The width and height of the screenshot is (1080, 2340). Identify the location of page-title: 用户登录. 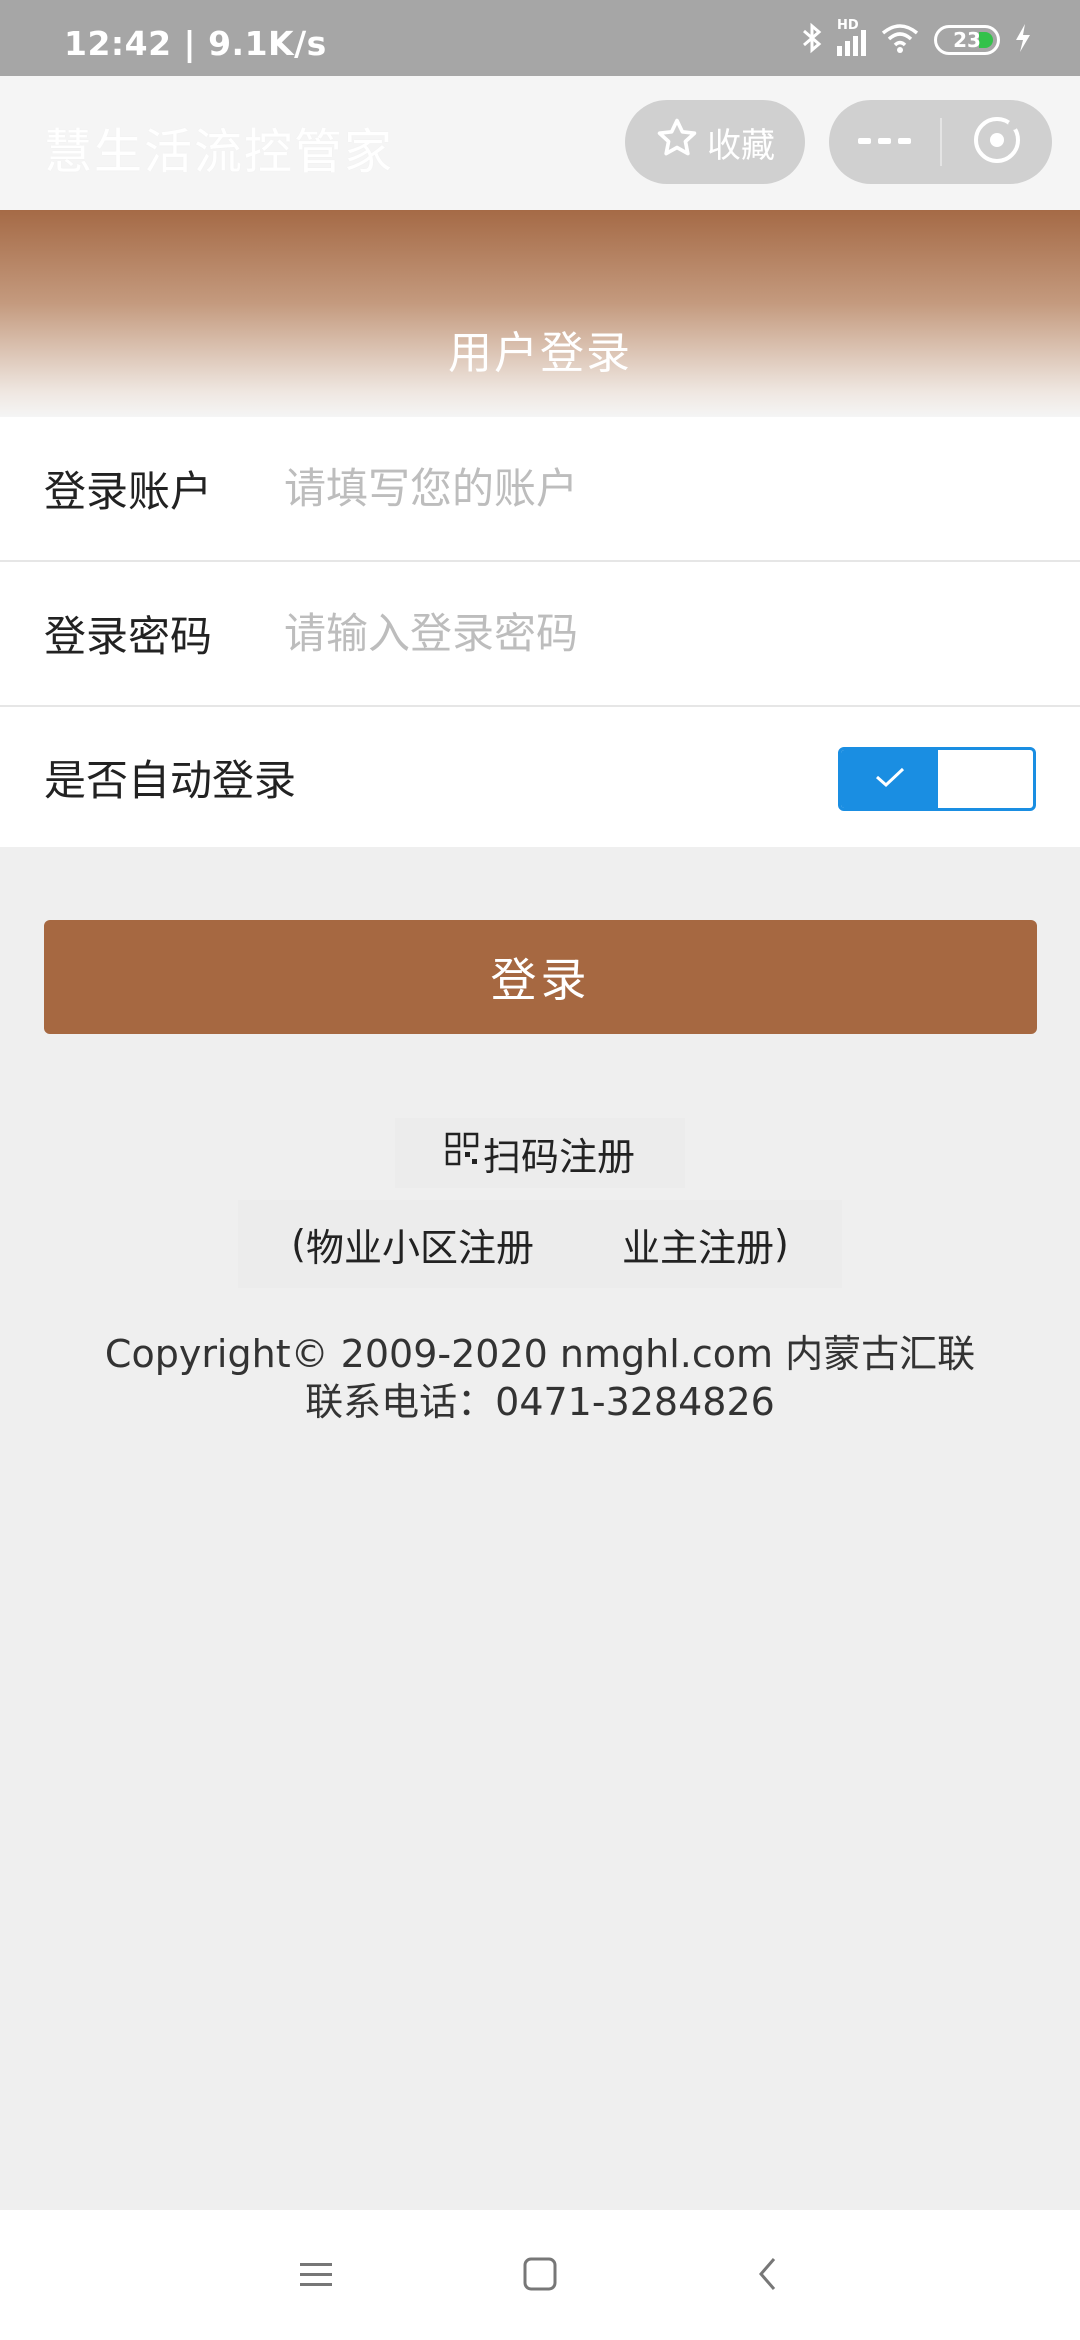
(540, 353).